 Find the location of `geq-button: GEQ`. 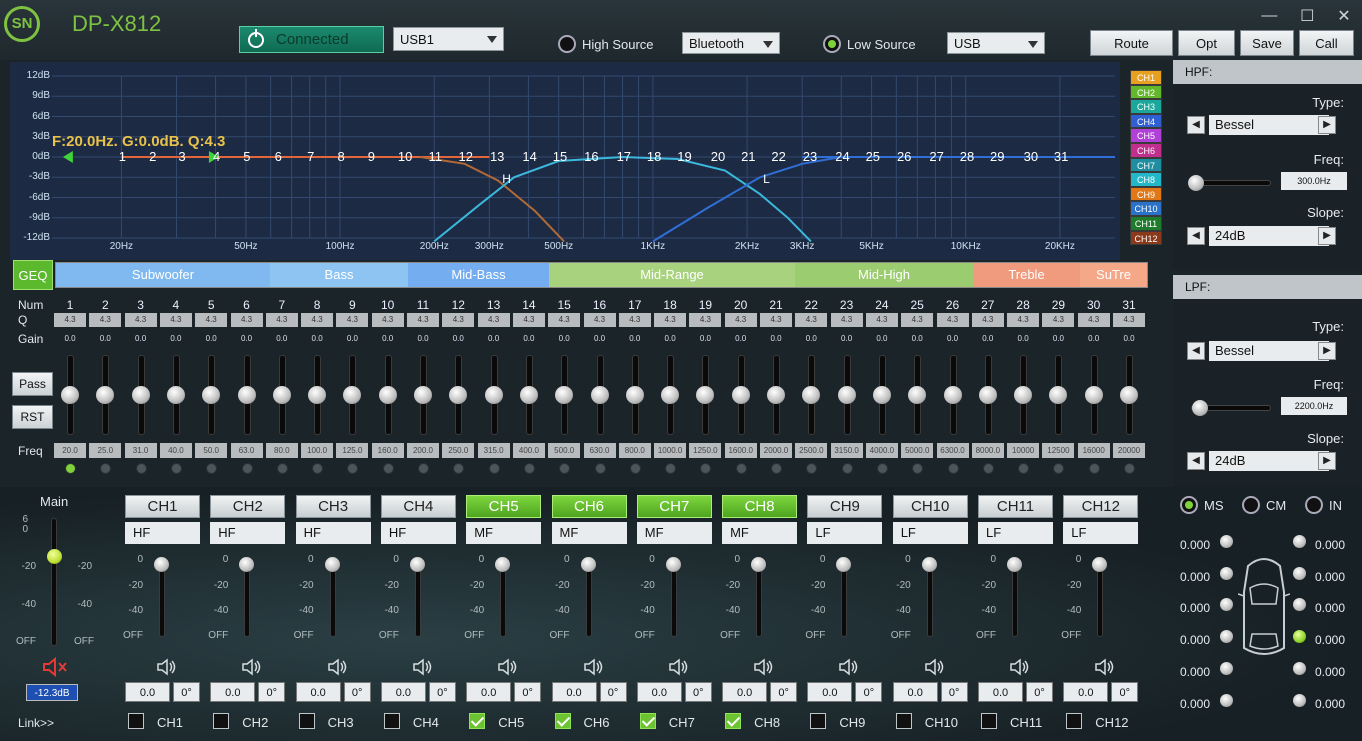

geq-button: GEQ is located at coordinates (33, 275).